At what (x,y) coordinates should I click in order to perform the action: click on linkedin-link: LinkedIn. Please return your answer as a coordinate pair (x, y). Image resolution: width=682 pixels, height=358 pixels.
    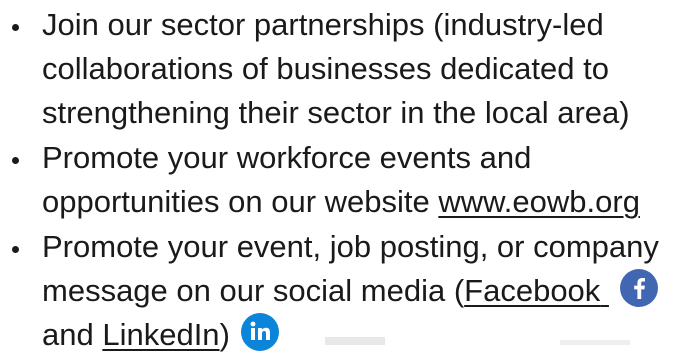
    Looking at the image, I should click on (160, 334).